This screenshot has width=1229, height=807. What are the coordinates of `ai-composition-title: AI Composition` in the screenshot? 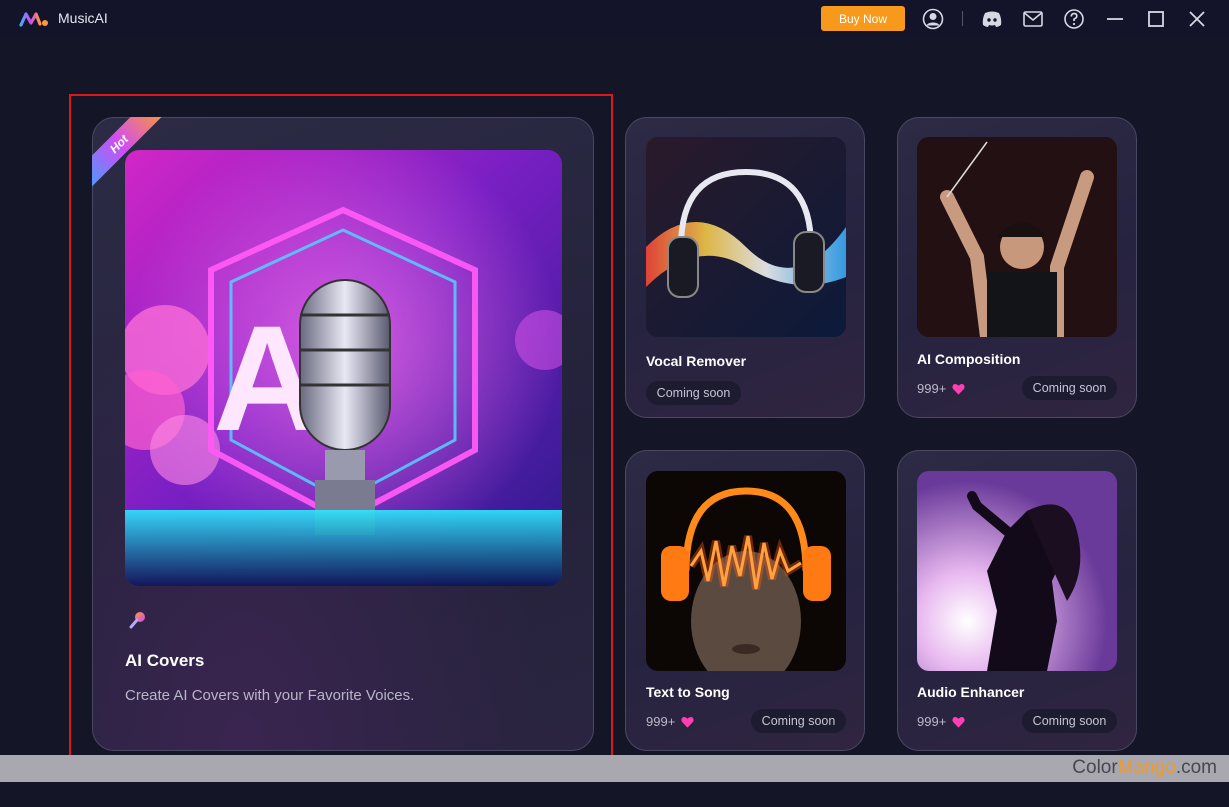 It's located at (969, 359).